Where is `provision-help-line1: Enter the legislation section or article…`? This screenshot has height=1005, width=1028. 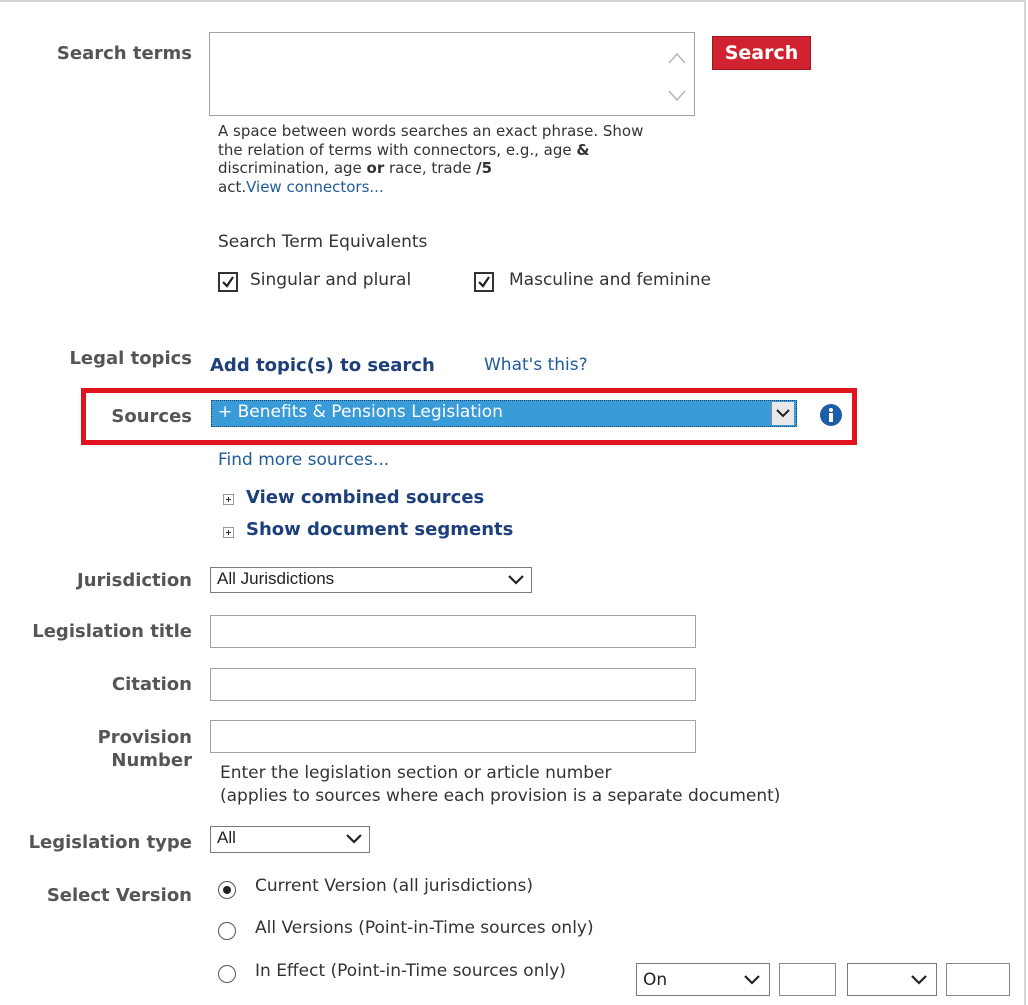
provision-help-line1: Enter the legislation section or article… is located at coordinates (416, 773).